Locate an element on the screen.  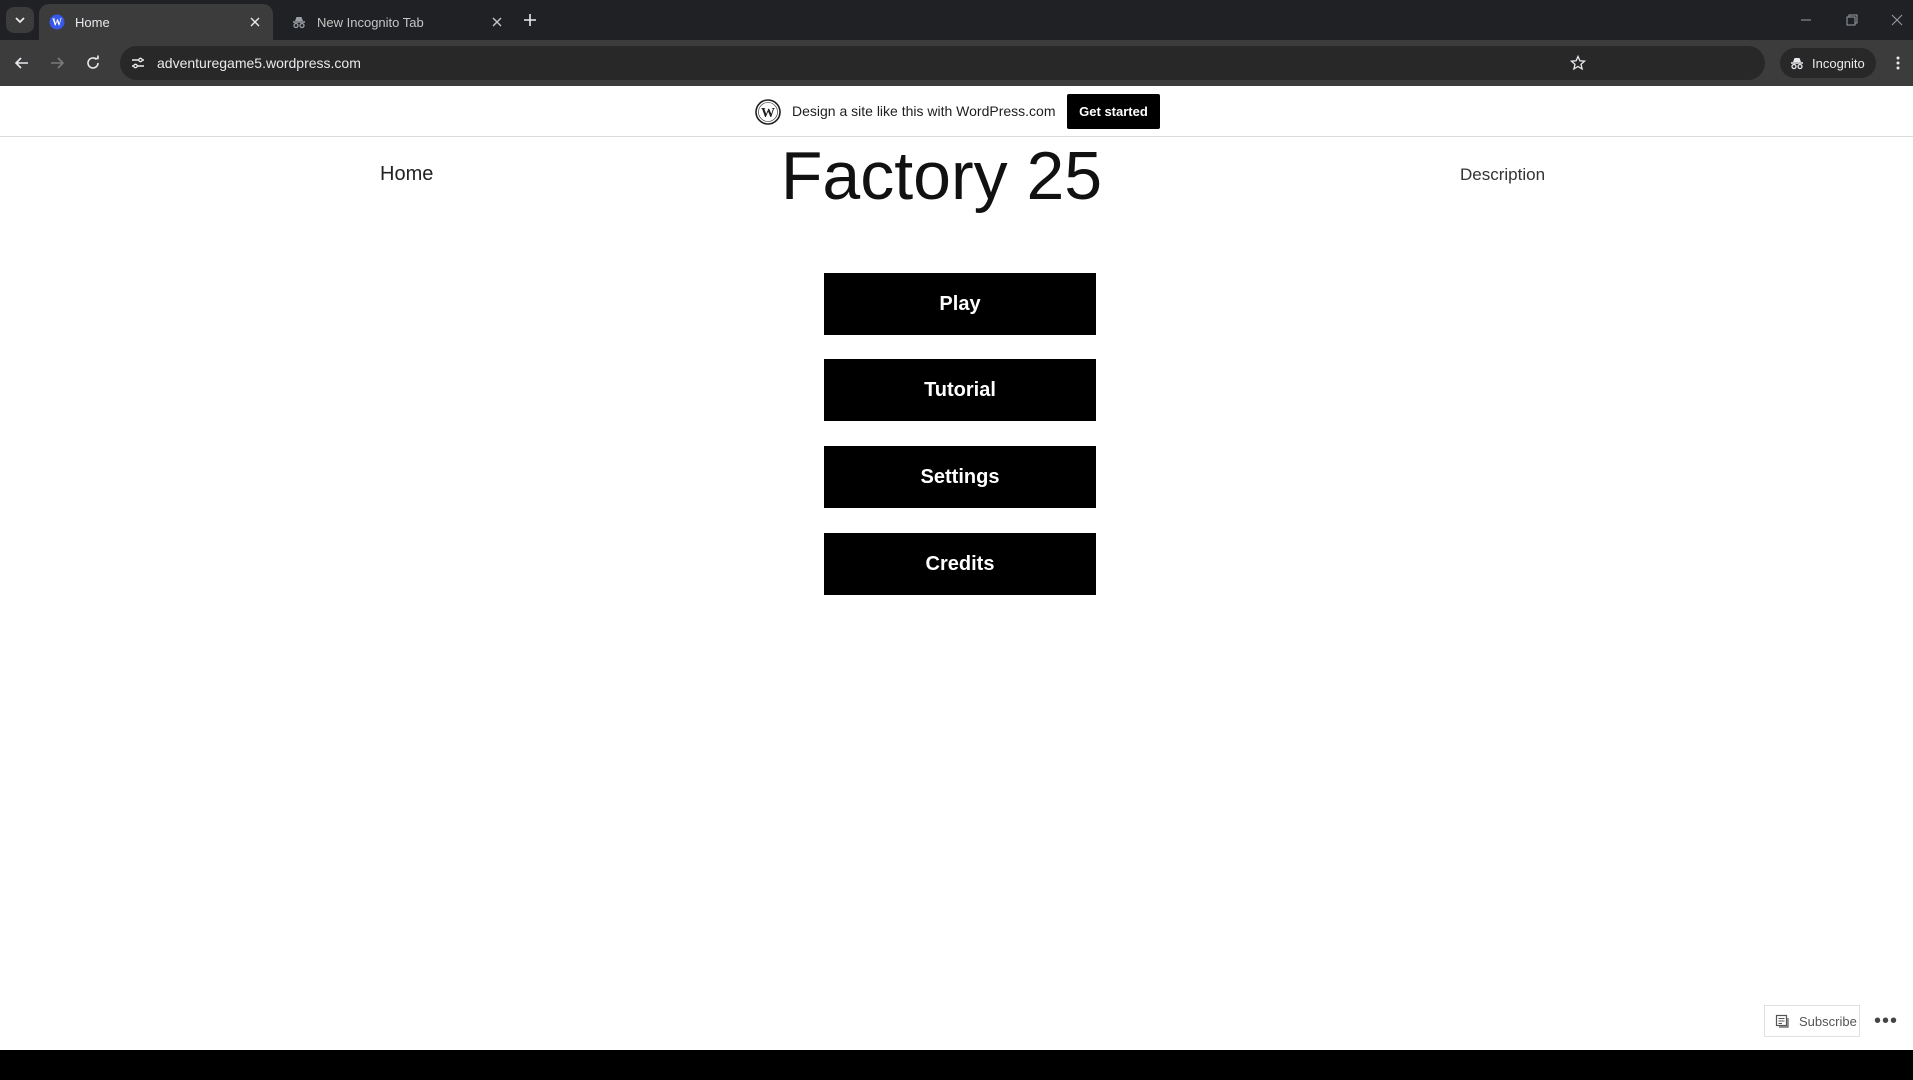
tab-home: W Home is located at coordinates (156, 22).